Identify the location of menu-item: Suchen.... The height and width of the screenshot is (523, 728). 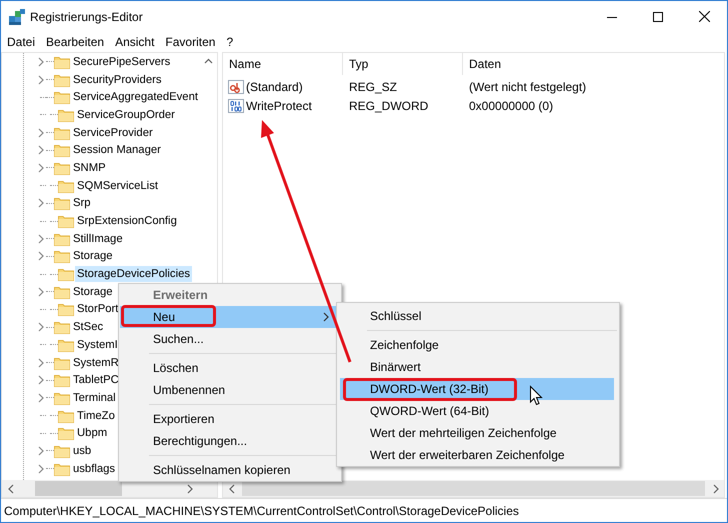
(230, 339).